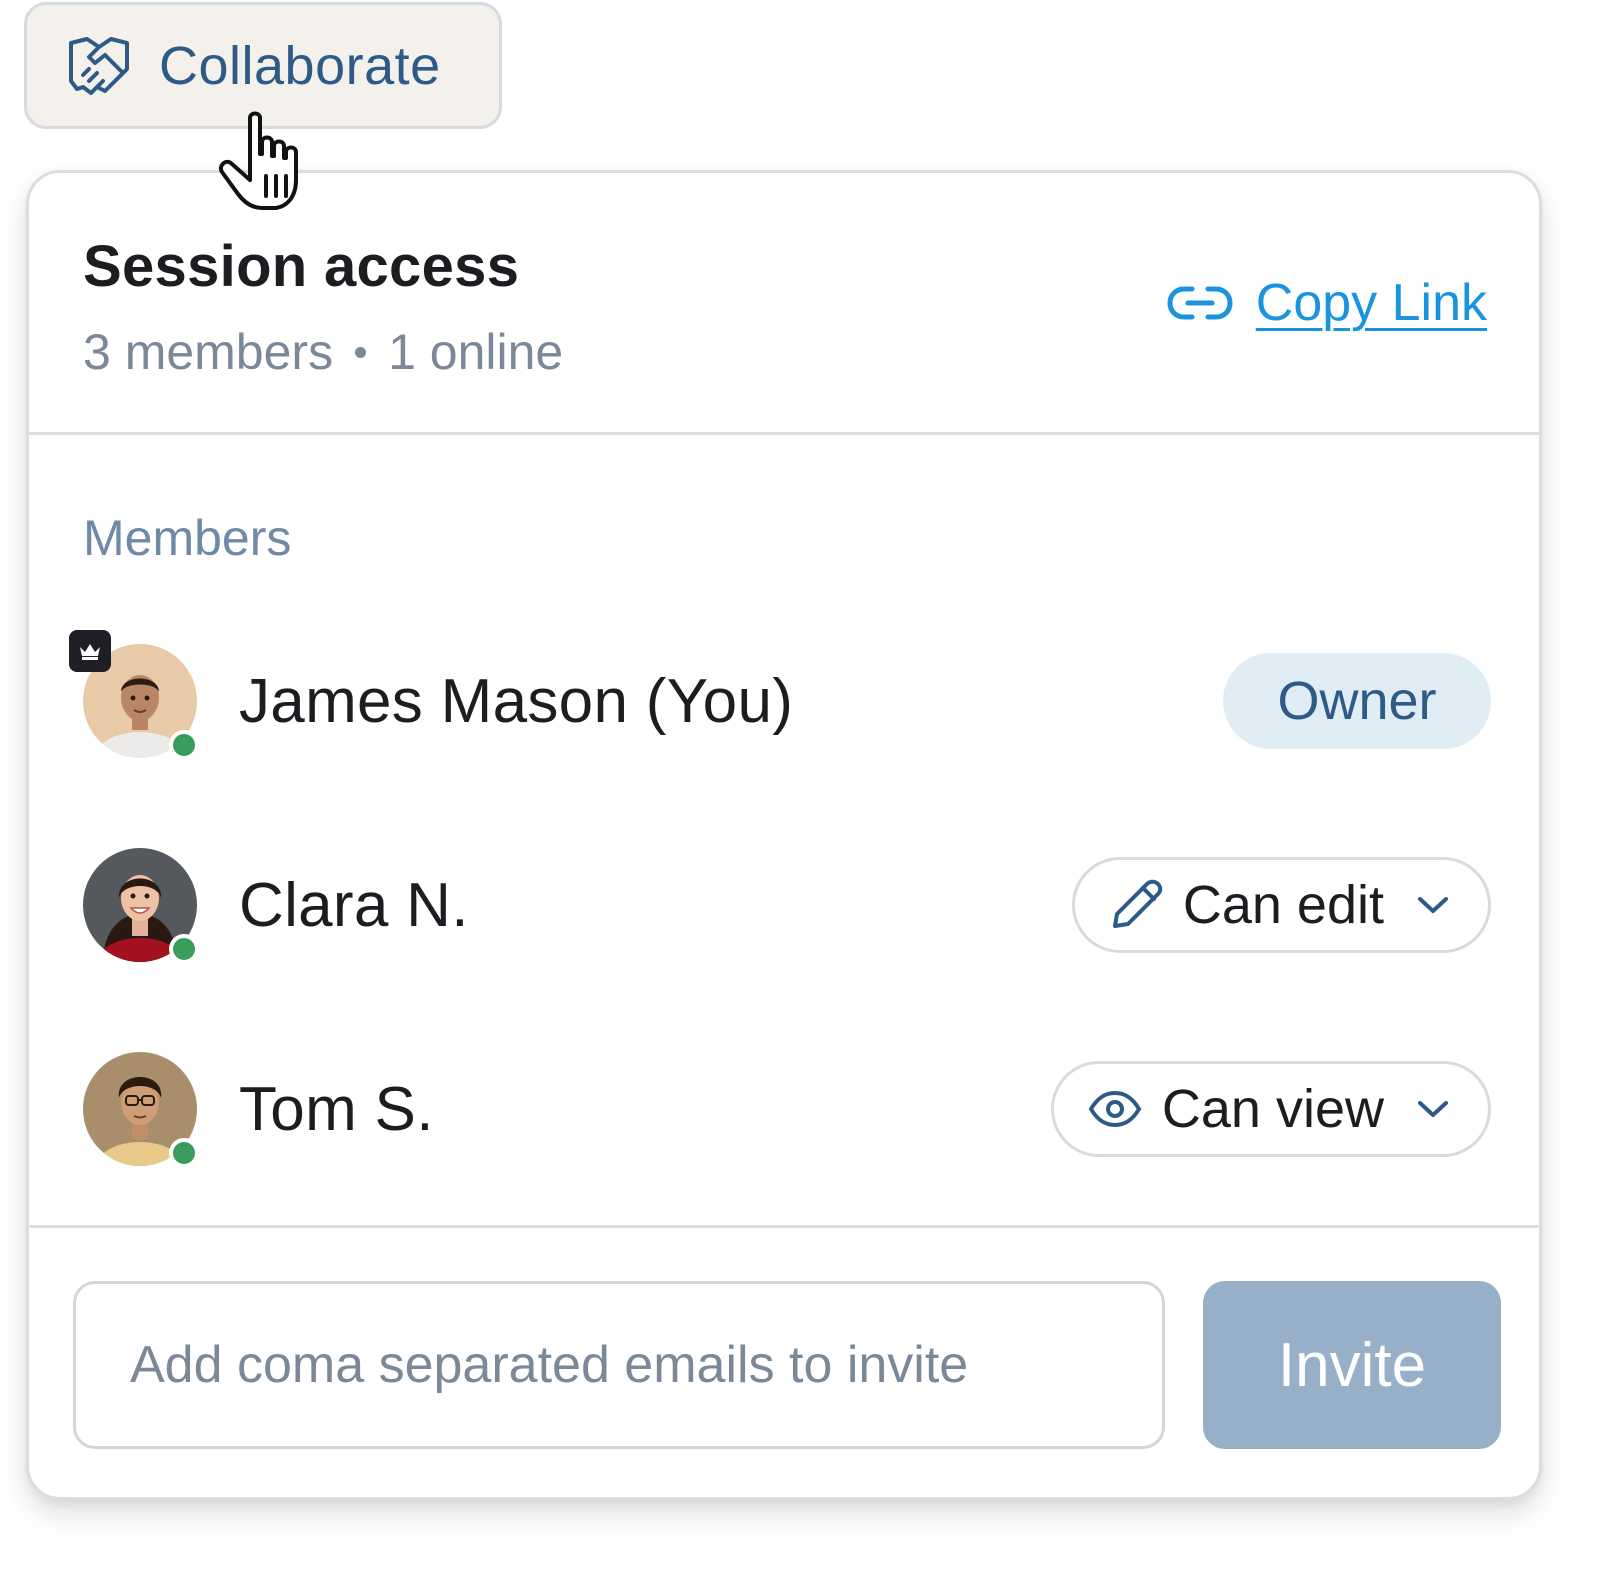 The image size is (1608, 1586). Describe the element at coordinates (619, 1365) in the screenshot. I see `invite-email-input` at that location.